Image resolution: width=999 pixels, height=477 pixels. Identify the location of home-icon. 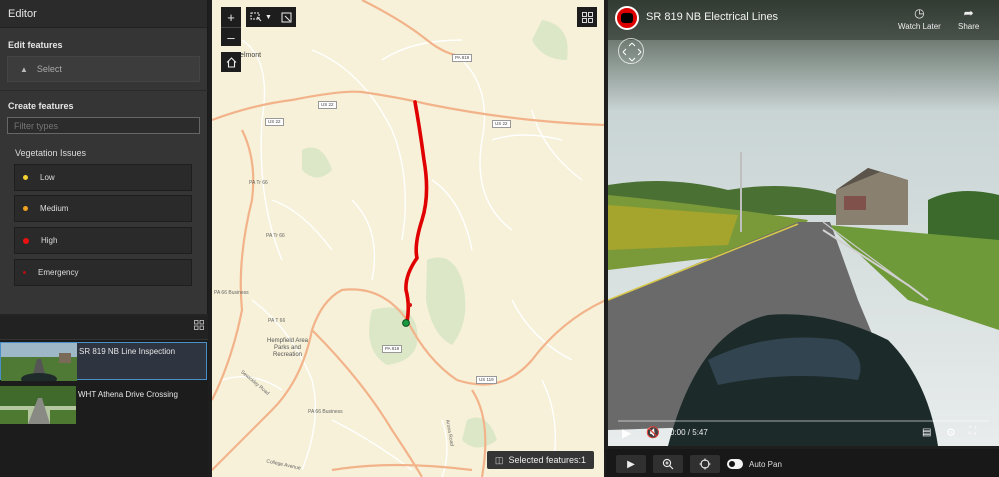
(231, 62).